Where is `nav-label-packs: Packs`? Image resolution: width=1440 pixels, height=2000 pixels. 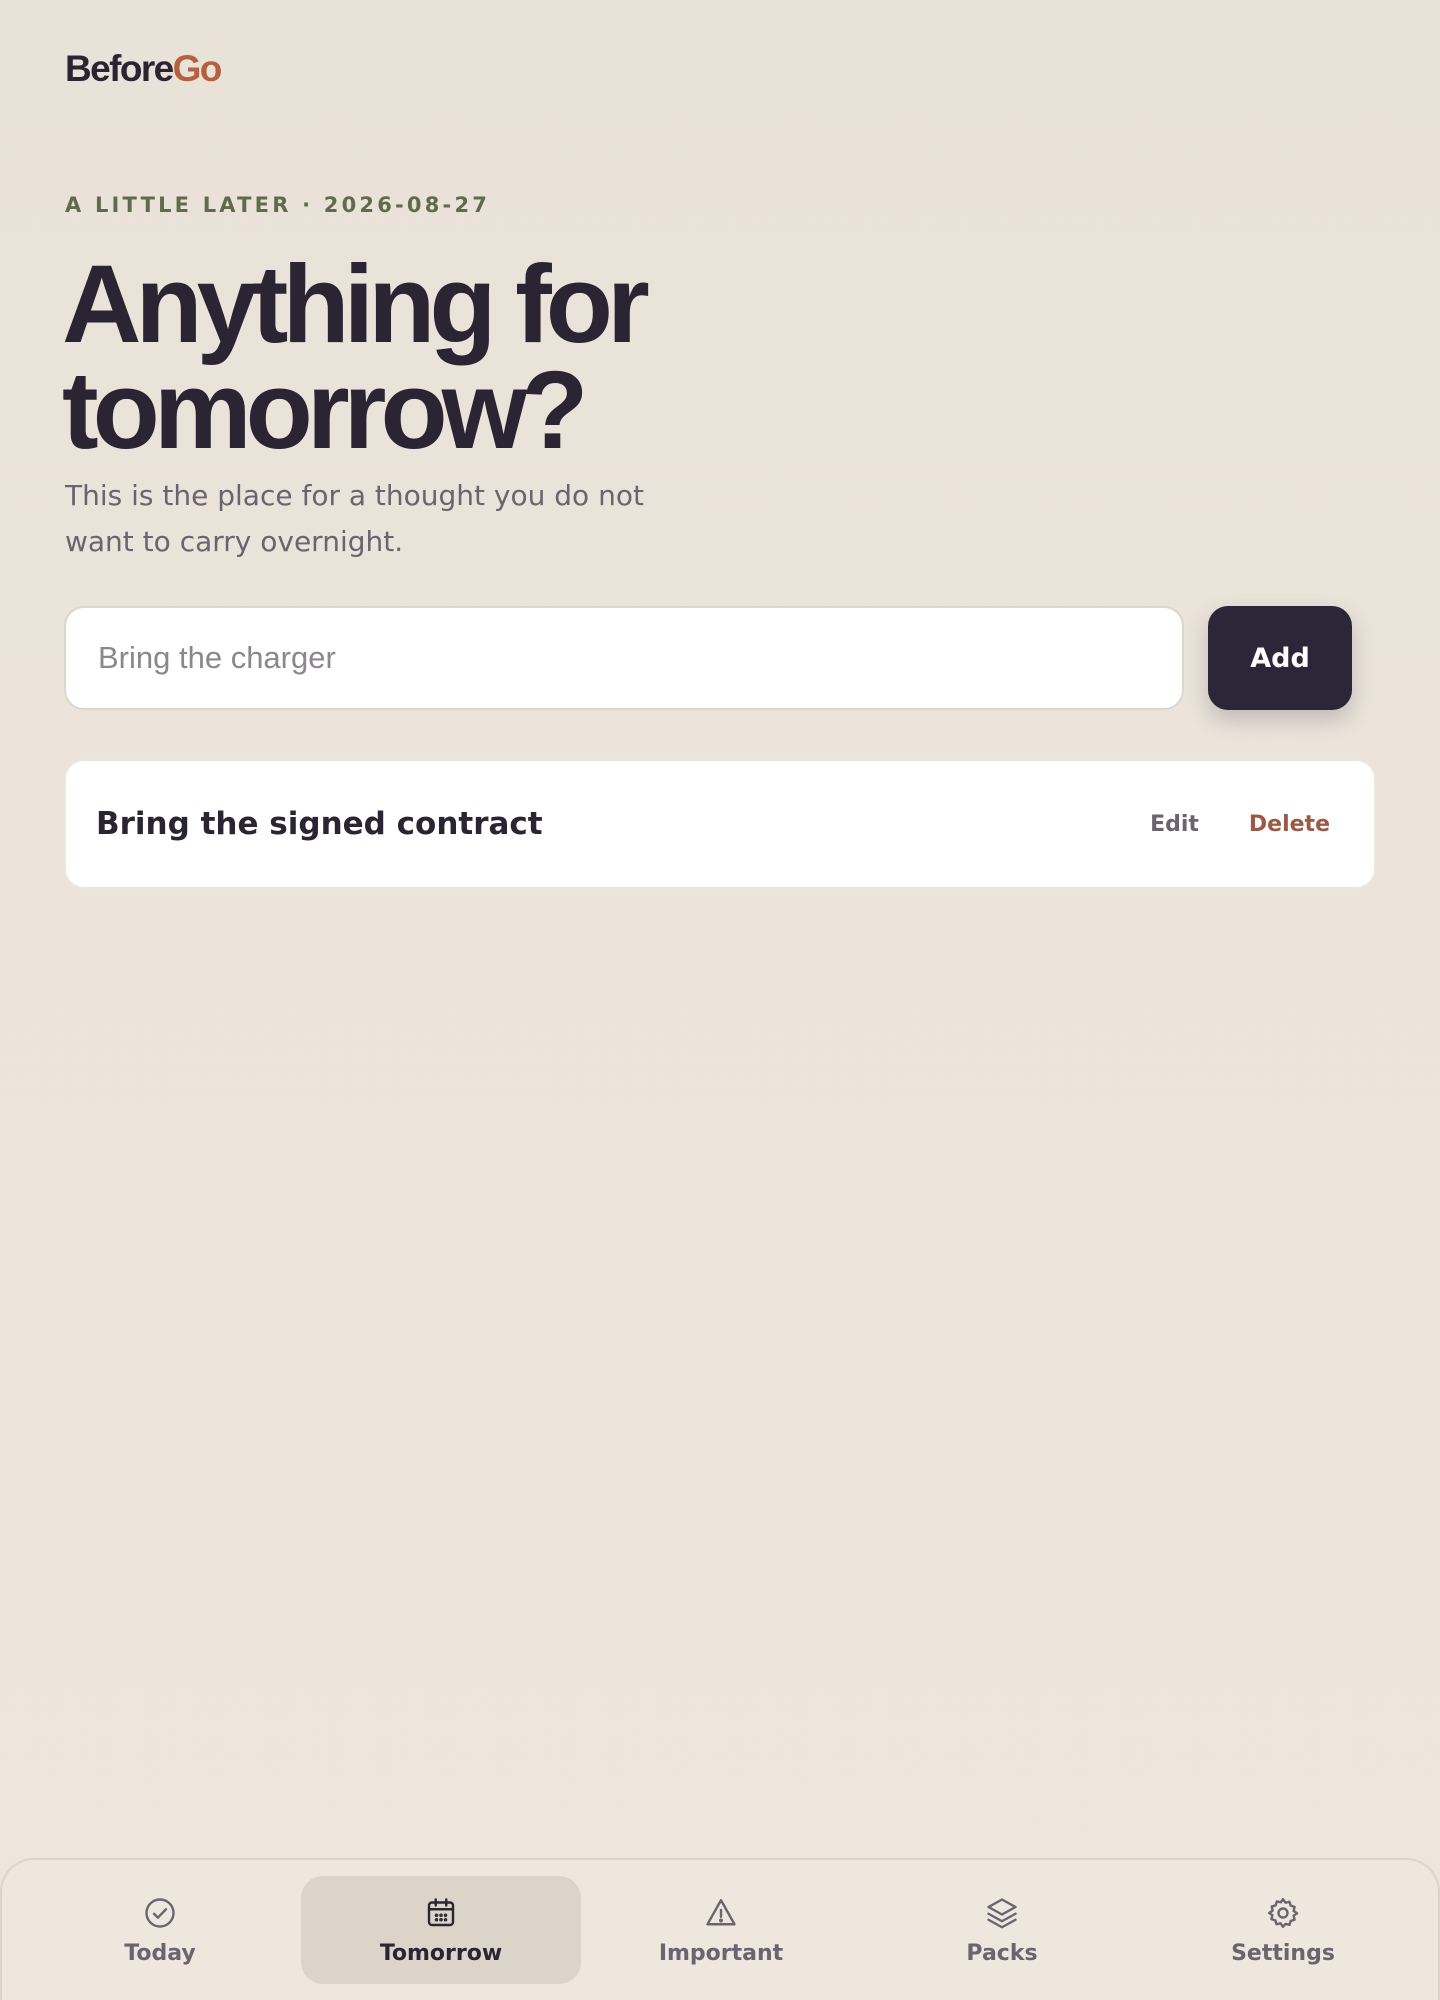 nav-label-packs: Packs is located at coordinates (1002, 1953).